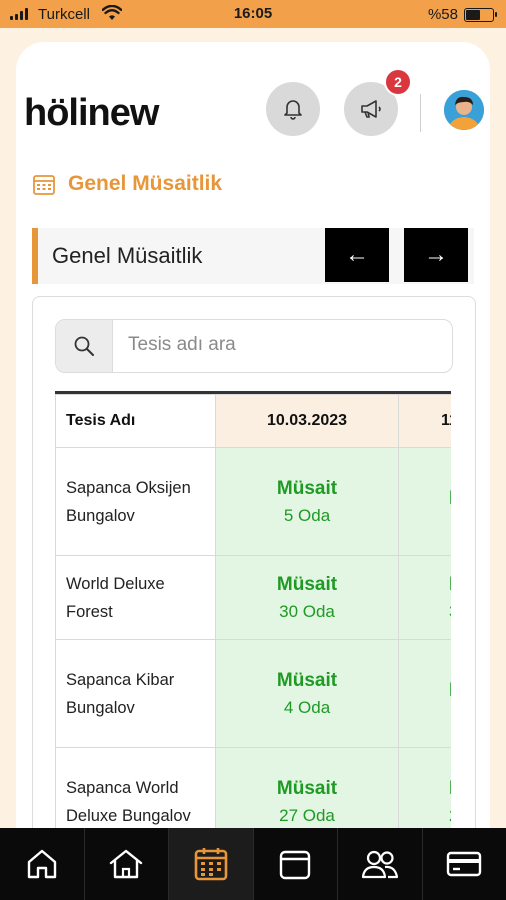 Image resolution: width=506 pixels, height=900 pixels. I want to click on search-box: Tesis adı ara, so click(254, 346).